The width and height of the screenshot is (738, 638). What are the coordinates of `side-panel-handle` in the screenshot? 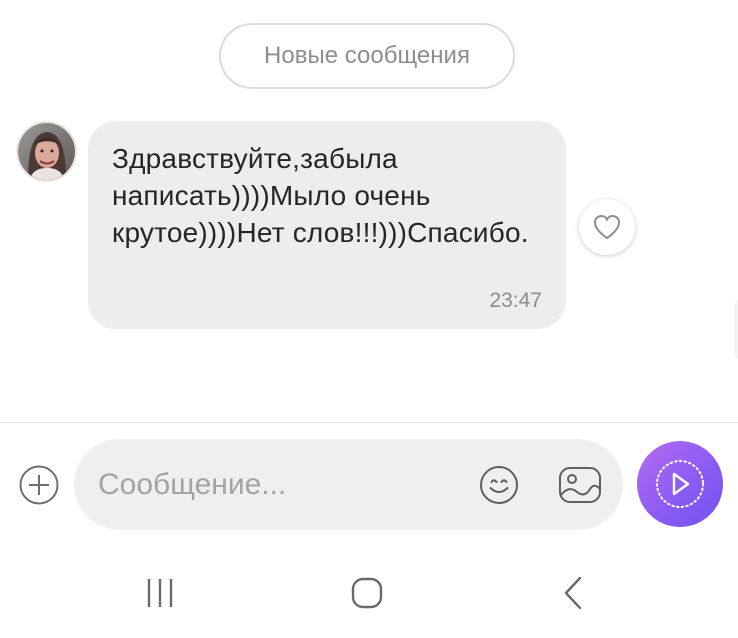 It's located at (736, 330).